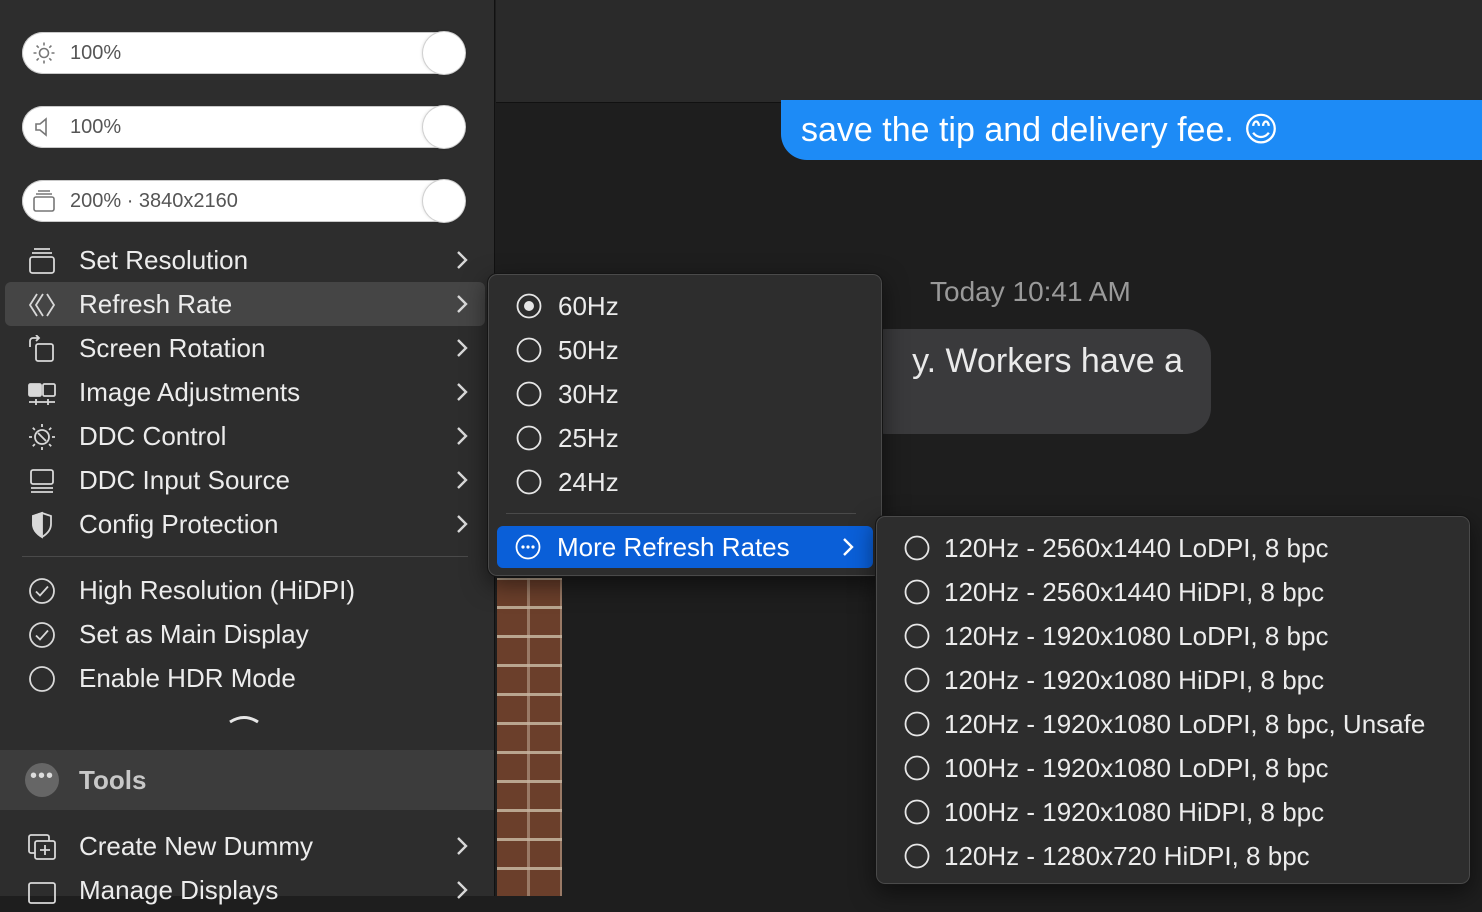 The width and height of the screenshot is (1482, 912). Describe the element at coordinates (245, 436) in the screenshot. I see `menu-item-ddc-control: DDC Control` at that location.